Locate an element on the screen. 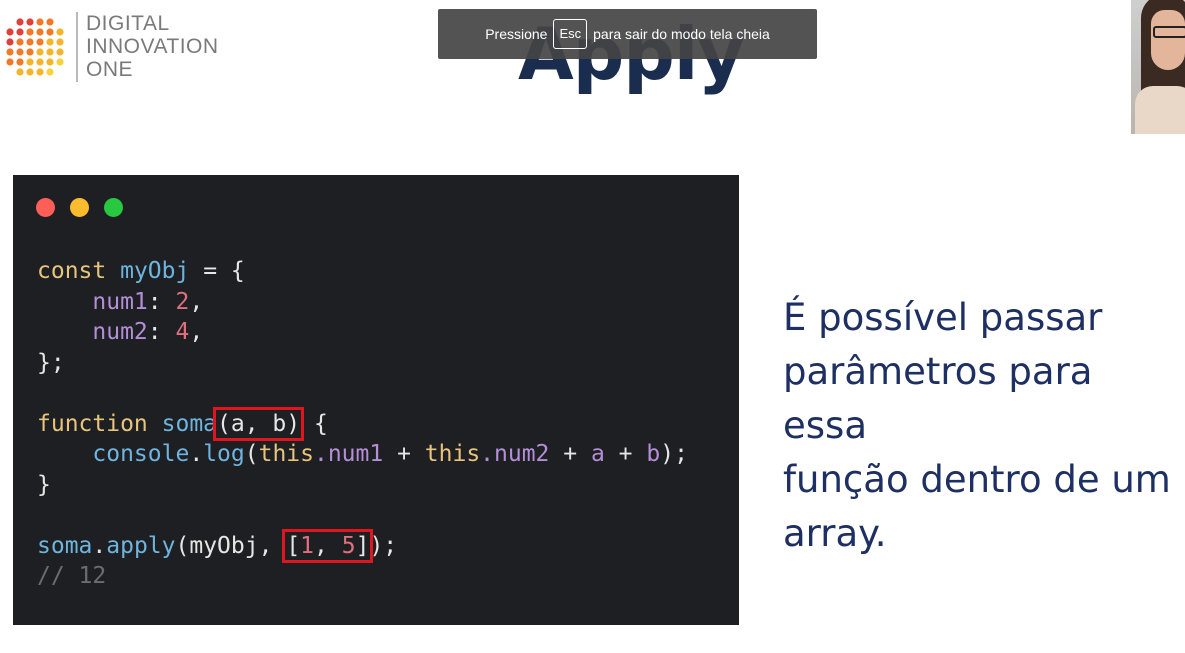 The height and width of the screenshot is (653, 1185). code-number: 1 is located at coordinates (307, 545).